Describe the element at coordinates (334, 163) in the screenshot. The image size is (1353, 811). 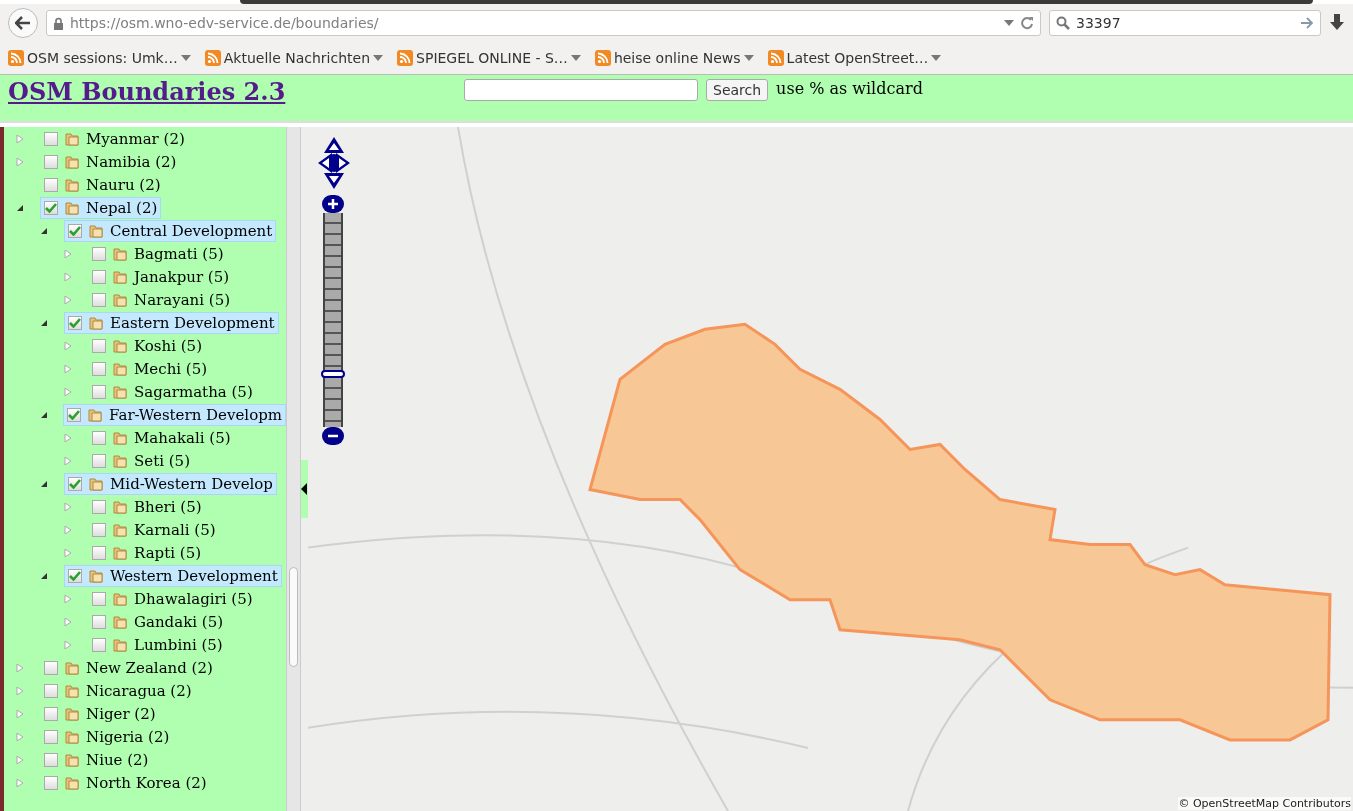
I see `pan-control-icon` at that location.